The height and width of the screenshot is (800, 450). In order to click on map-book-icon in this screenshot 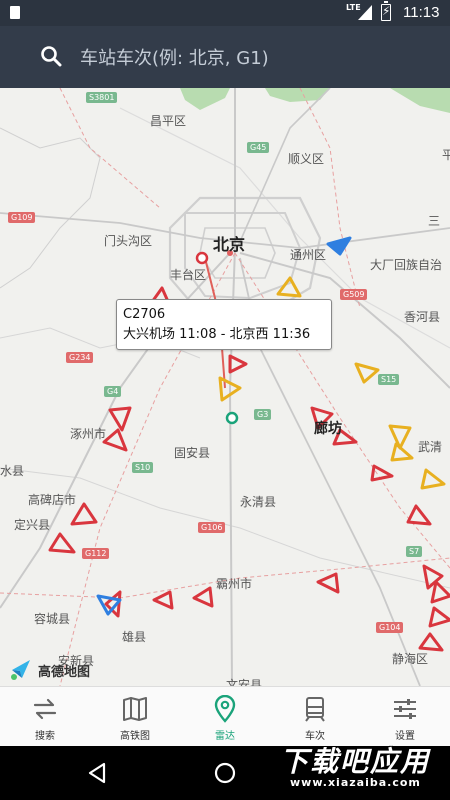, I will do `click(135, 709)`.